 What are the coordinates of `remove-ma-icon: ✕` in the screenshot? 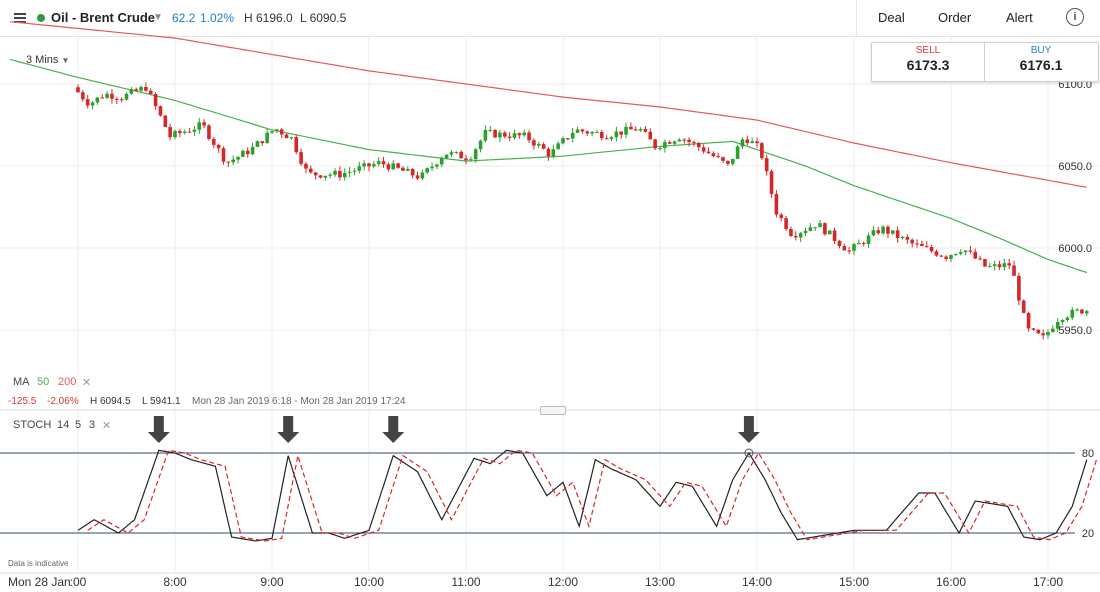 It's located at (86, 382).